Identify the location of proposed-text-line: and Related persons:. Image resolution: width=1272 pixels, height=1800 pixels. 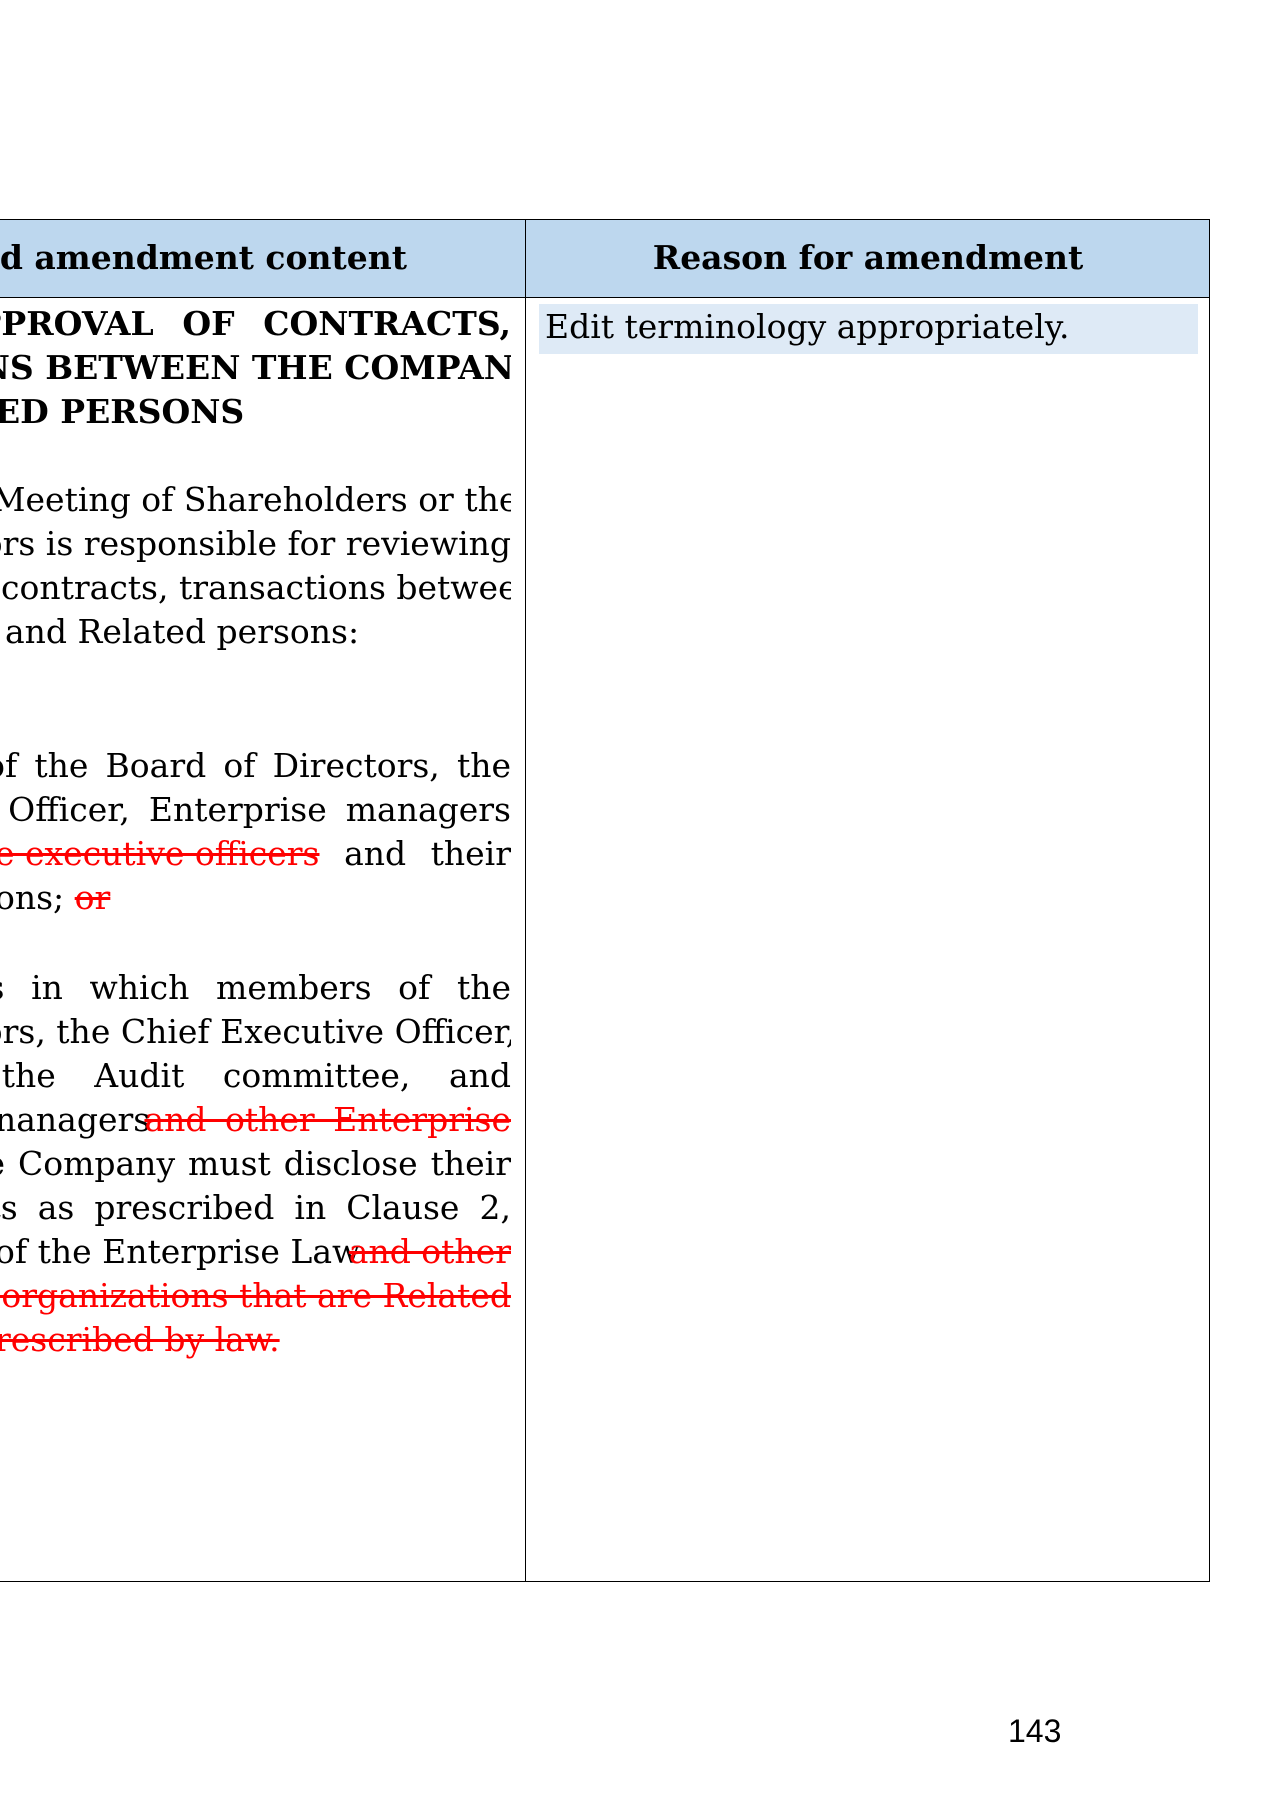
(182, 631).